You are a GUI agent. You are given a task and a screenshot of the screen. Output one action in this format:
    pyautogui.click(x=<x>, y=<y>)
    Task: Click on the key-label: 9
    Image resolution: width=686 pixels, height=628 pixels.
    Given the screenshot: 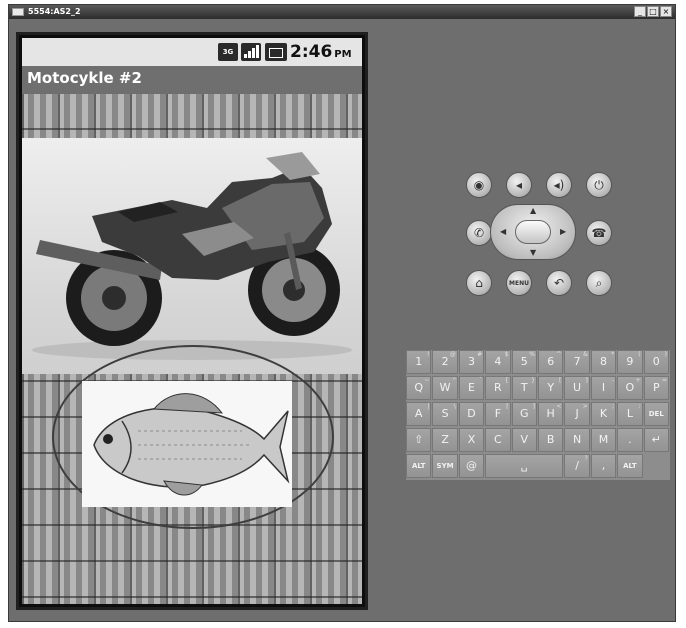 What is the action you would take?
    pyautogui.click(x=630, y=361)
    